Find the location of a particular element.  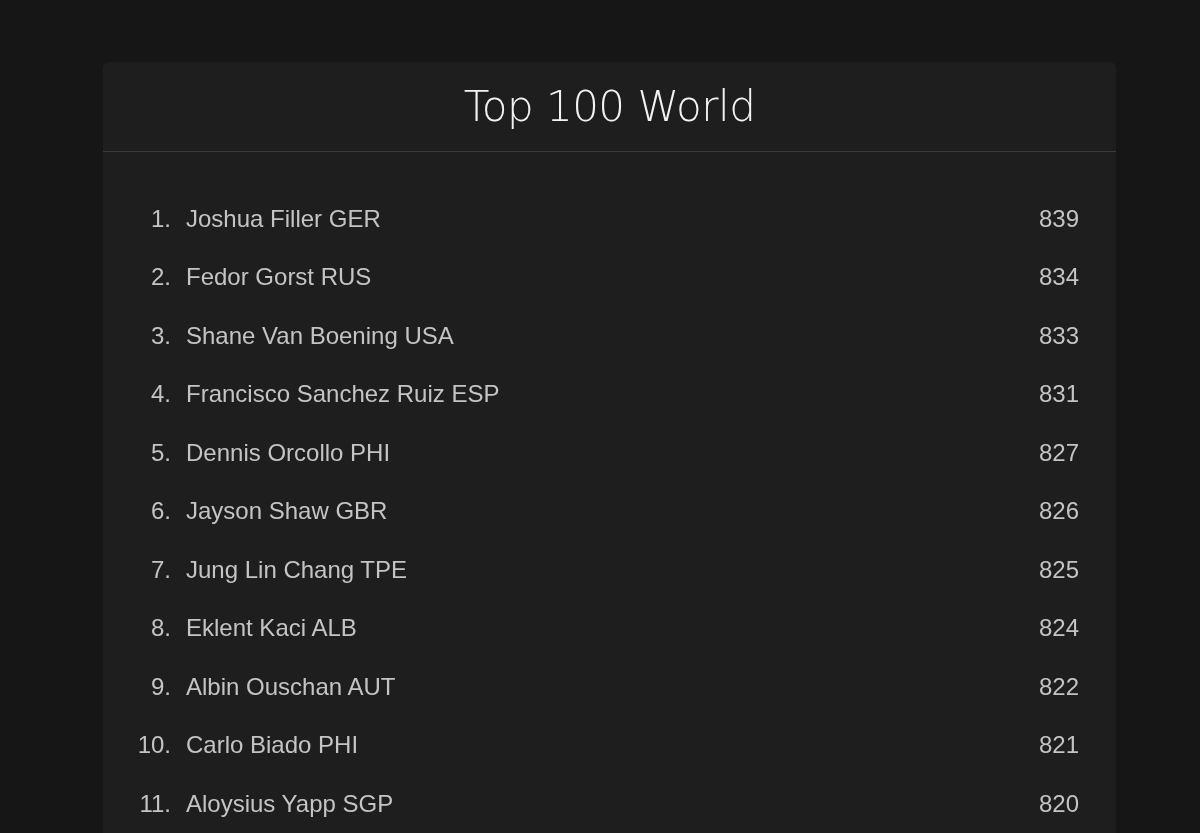

player-name: Aloysius Yapp SGP is located at coordinates (290, 803).